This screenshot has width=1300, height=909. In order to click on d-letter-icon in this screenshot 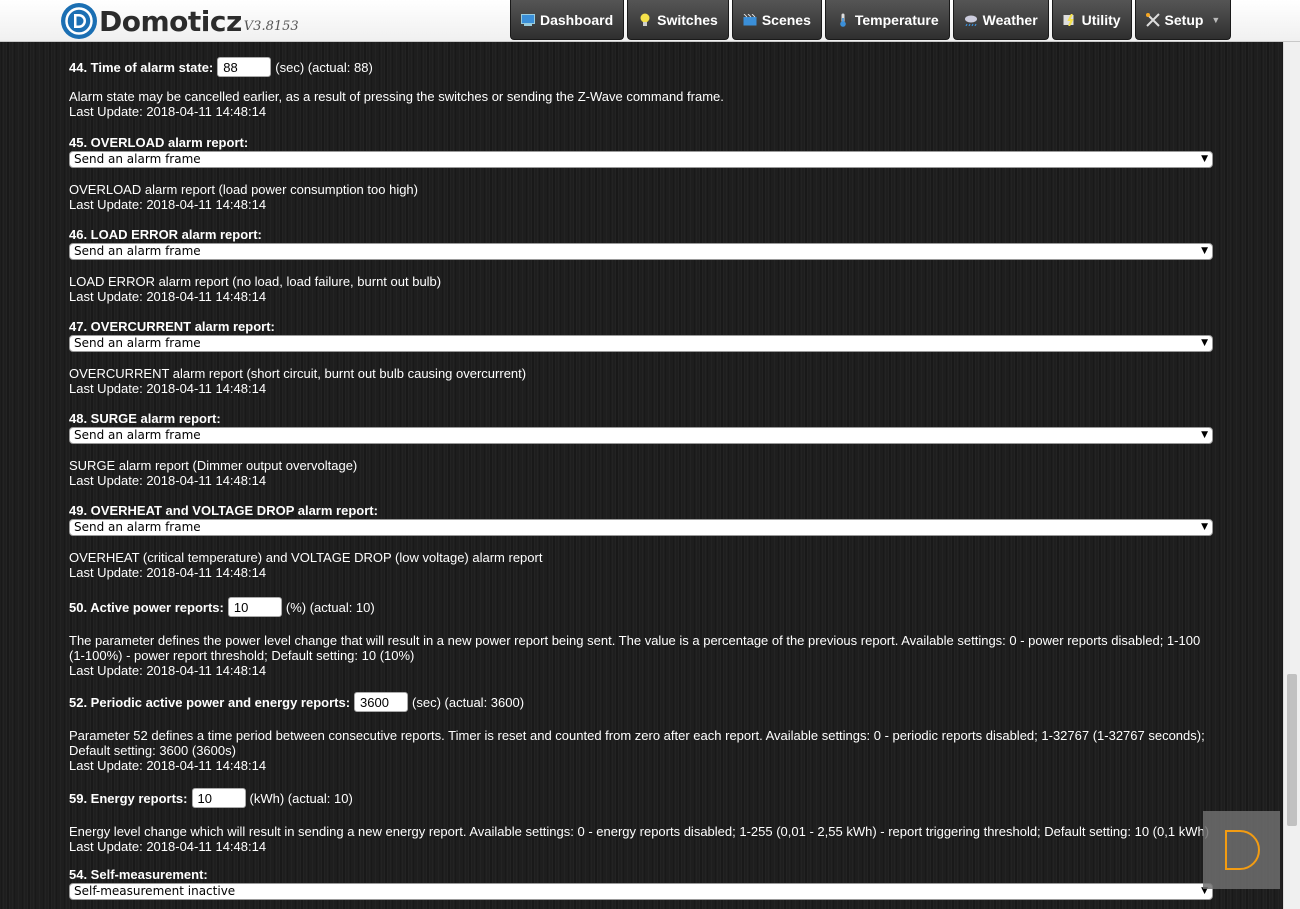, I will do `click(1242, 850)`.